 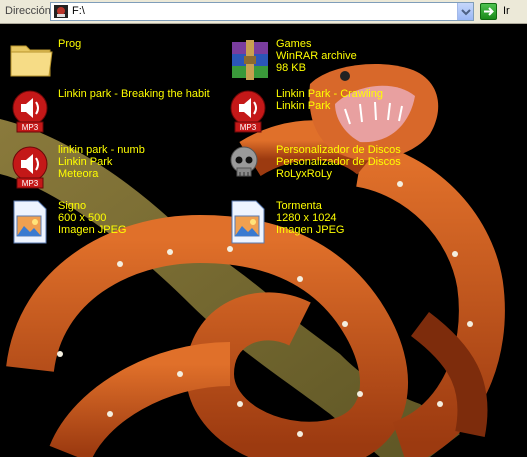 What do you see at coordinates (72, 206) in the screenshot?
I see `file-name: Signo` at bounding box center [72, 206].